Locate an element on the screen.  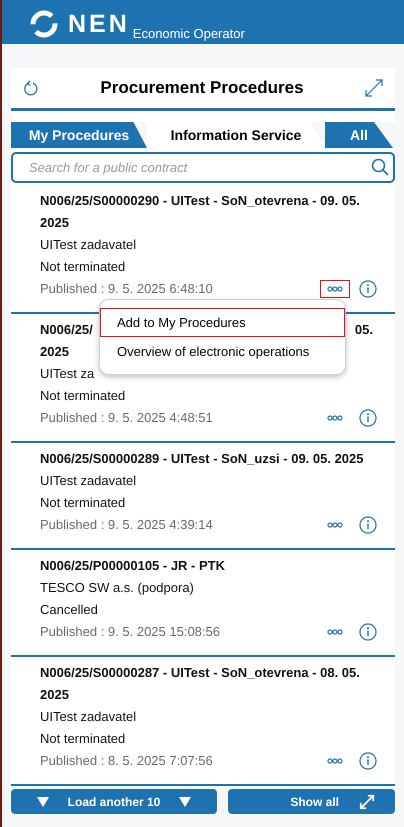
published-date: Published : 8. 5. 2025 7:07:56 is located at coordinates (126, 761).